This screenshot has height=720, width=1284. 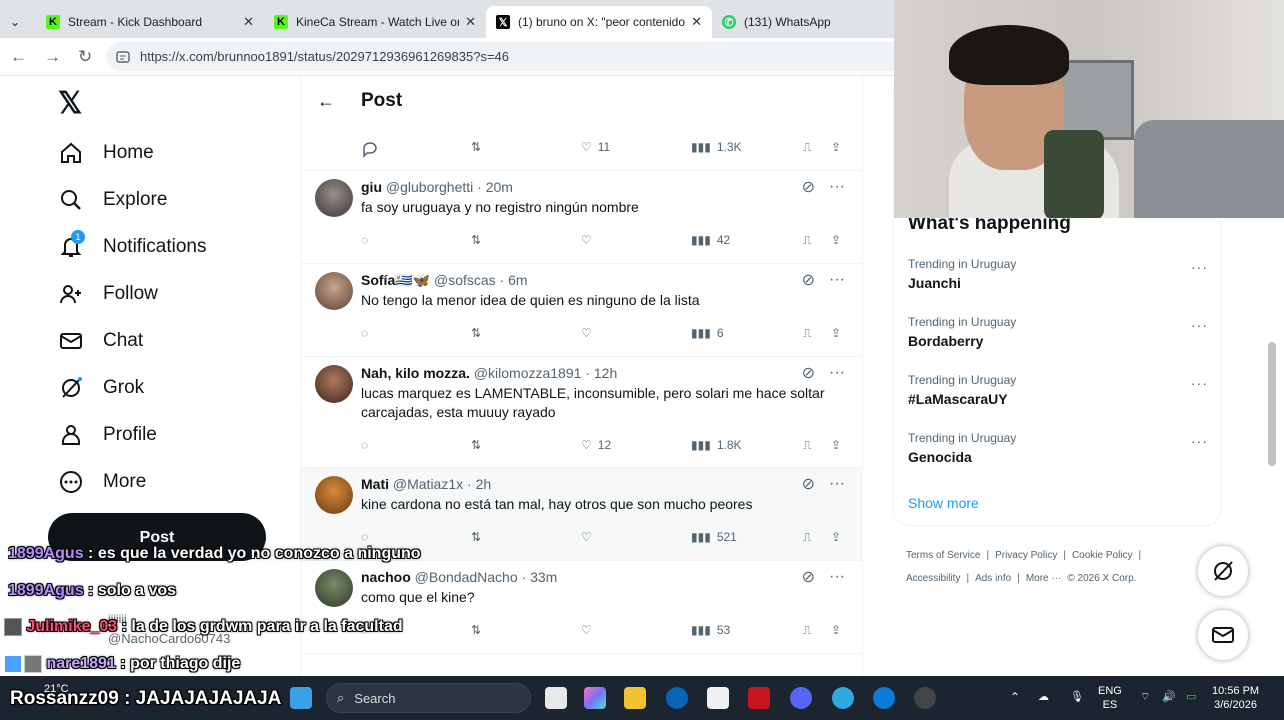 What do you see at coordinates (943, 503) in the screenshot?
I see `show-more-link: Show more` at bounding box center [943, 503].